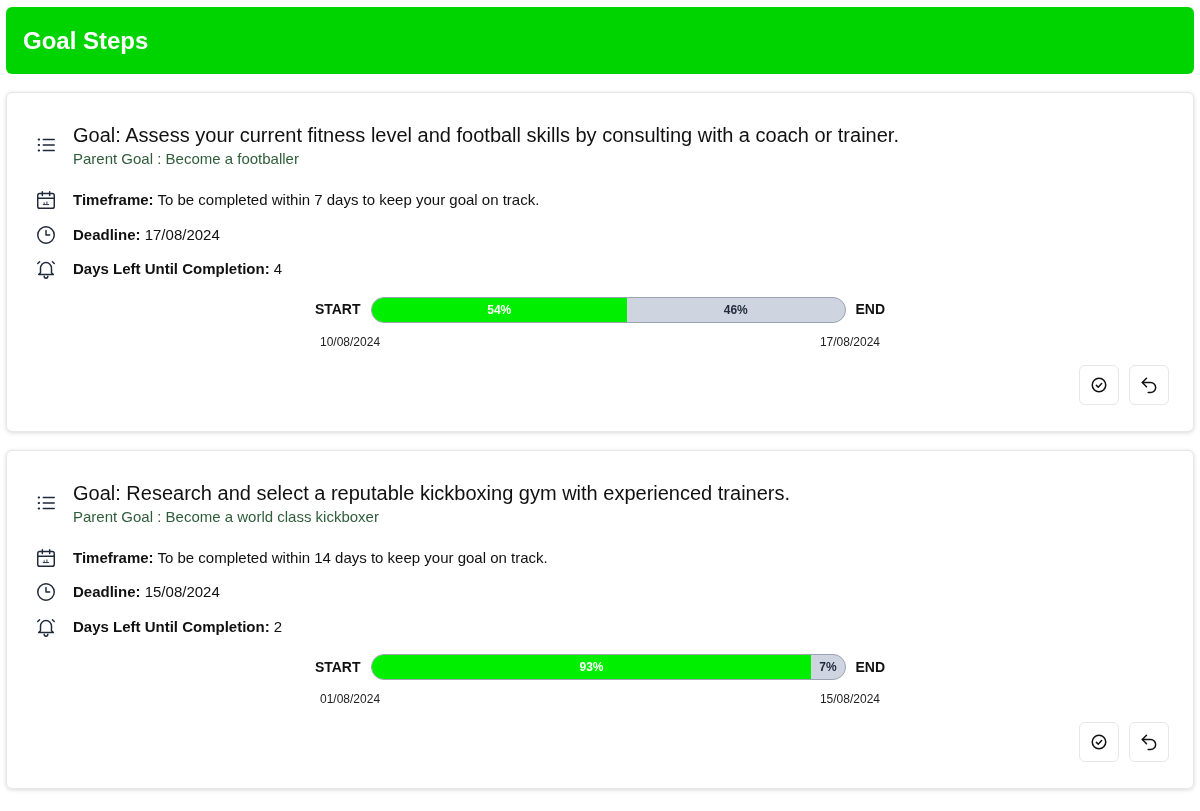  Describe the element at coordinates (310, 557) in the screenshot. I see `timeframe-text: Timeframe: To be completed within 14 days to keep your goal on track.` at that location.